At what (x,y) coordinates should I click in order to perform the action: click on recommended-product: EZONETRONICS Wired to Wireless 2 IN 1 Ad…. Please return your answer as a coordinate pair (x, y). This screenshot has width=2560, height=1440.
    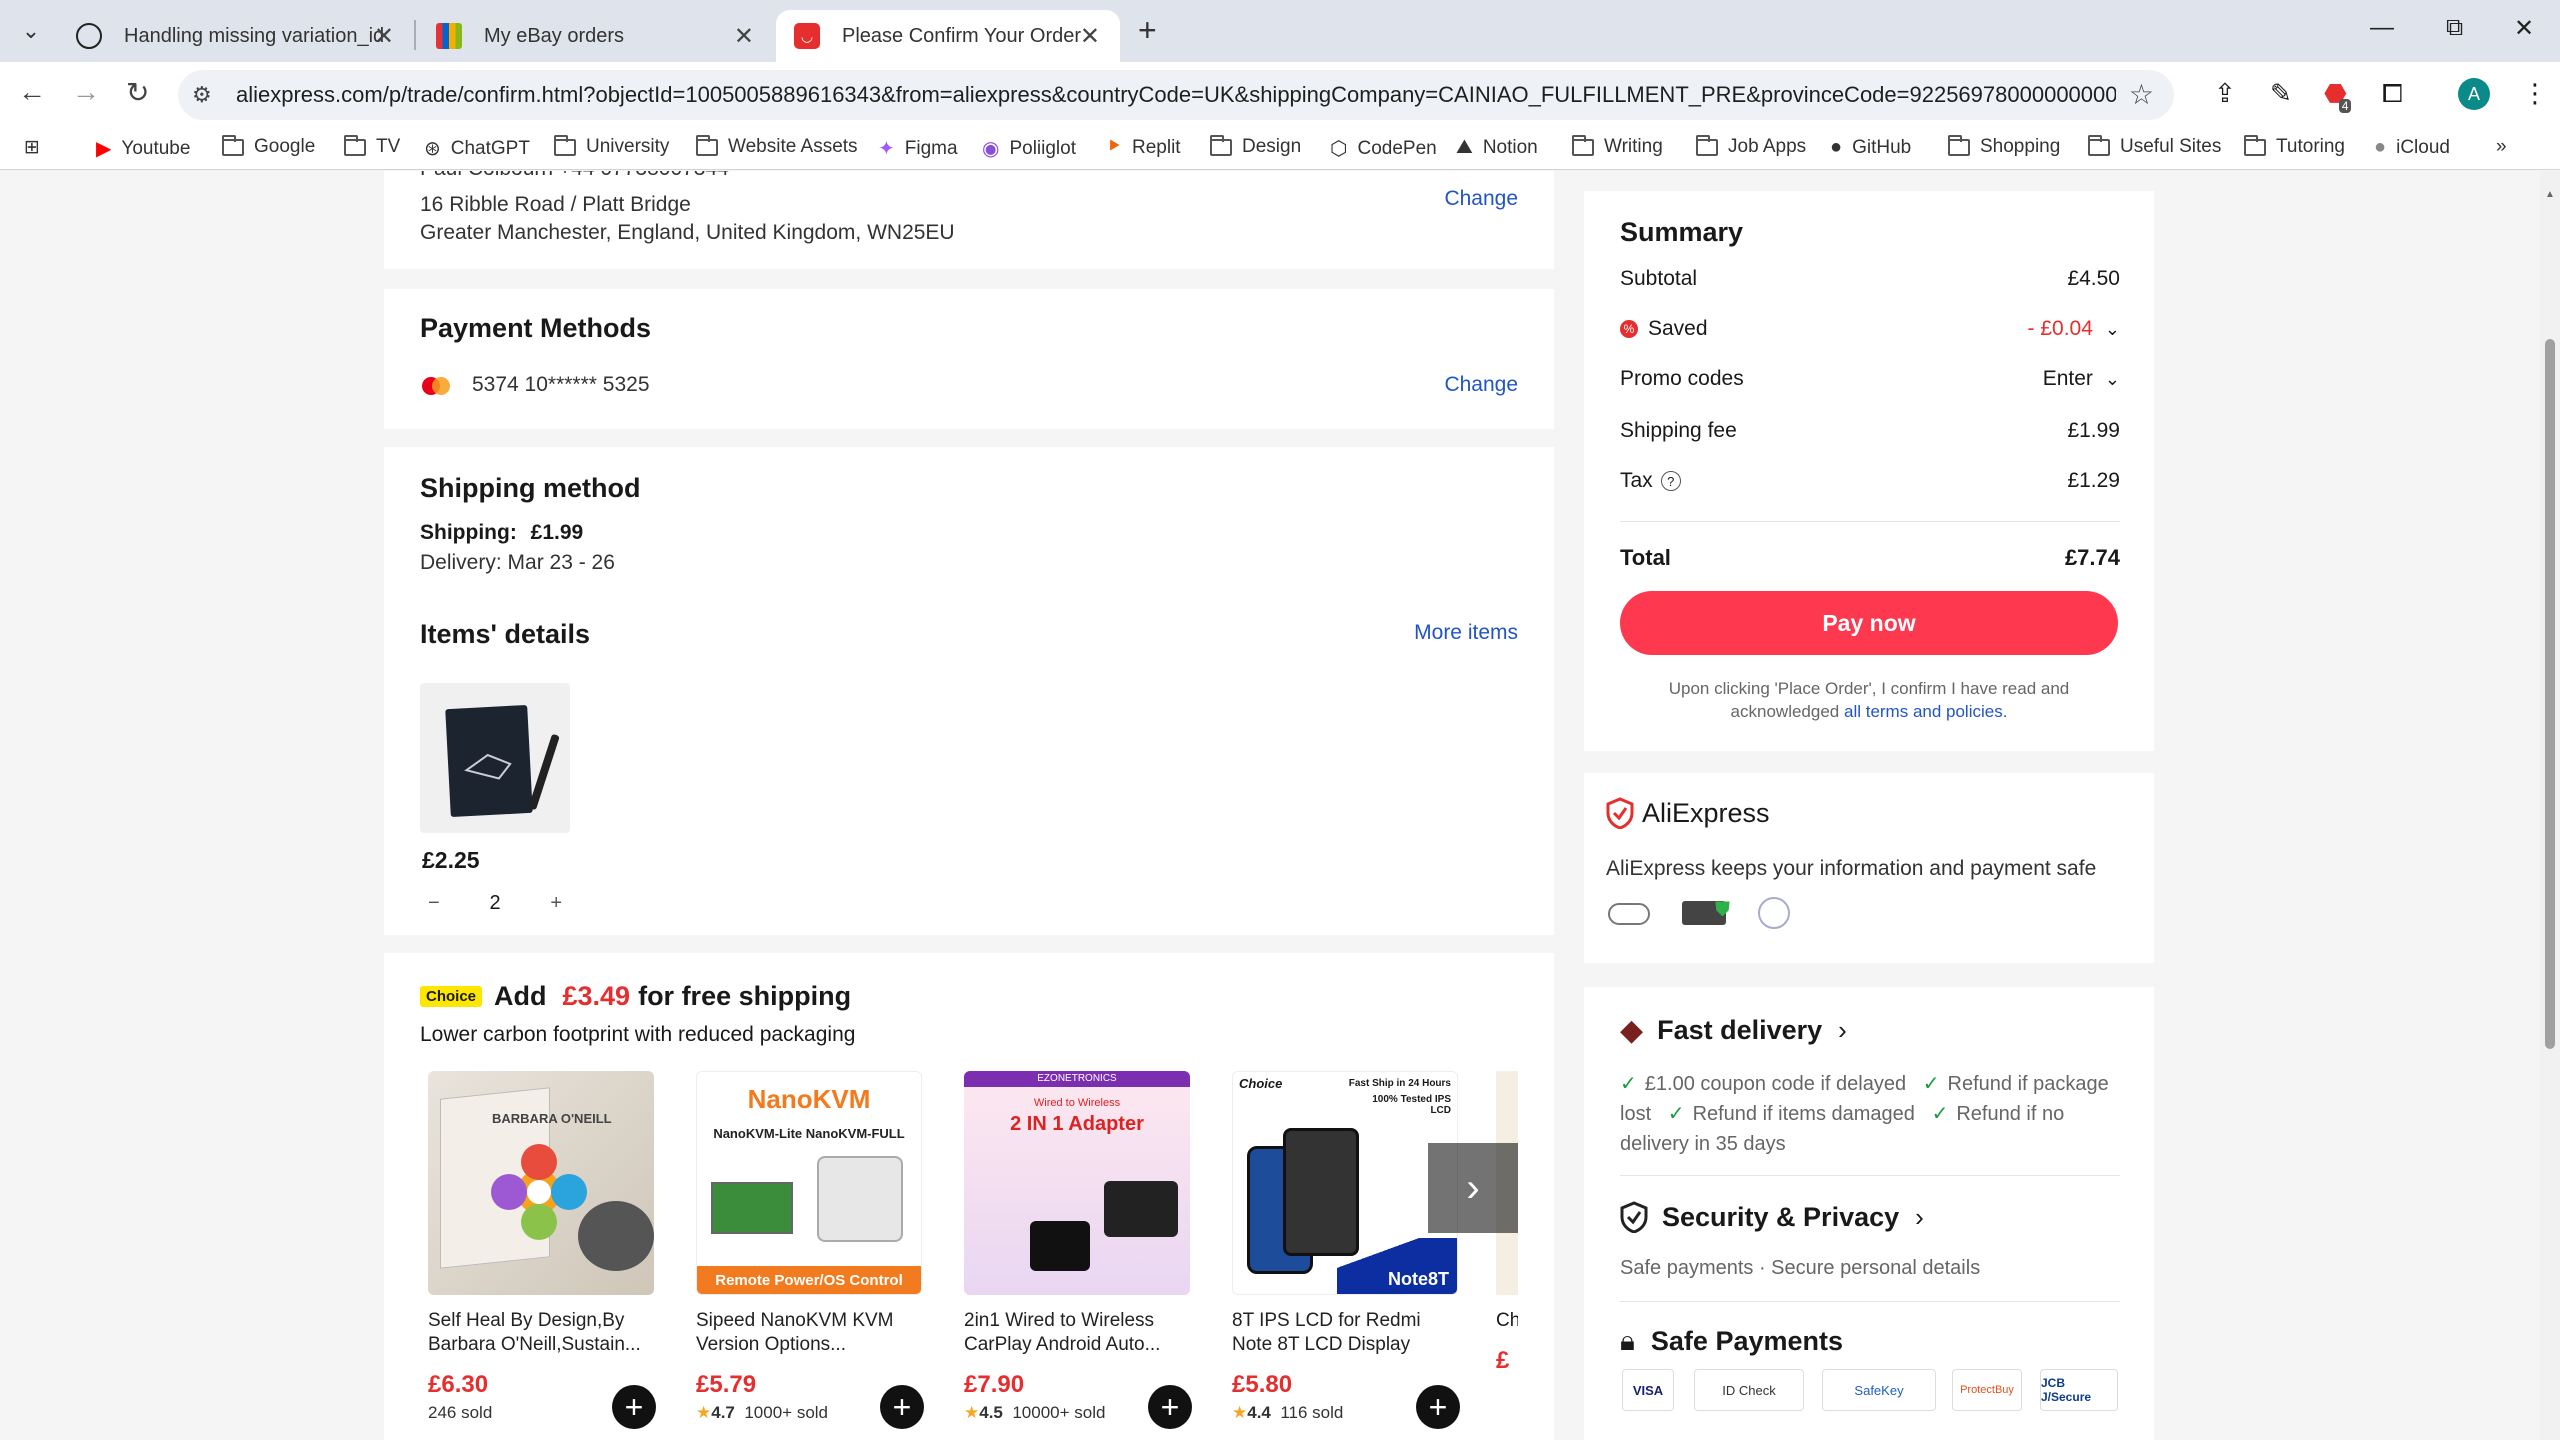
    Looking at the image, I should click on (1078, 1250).